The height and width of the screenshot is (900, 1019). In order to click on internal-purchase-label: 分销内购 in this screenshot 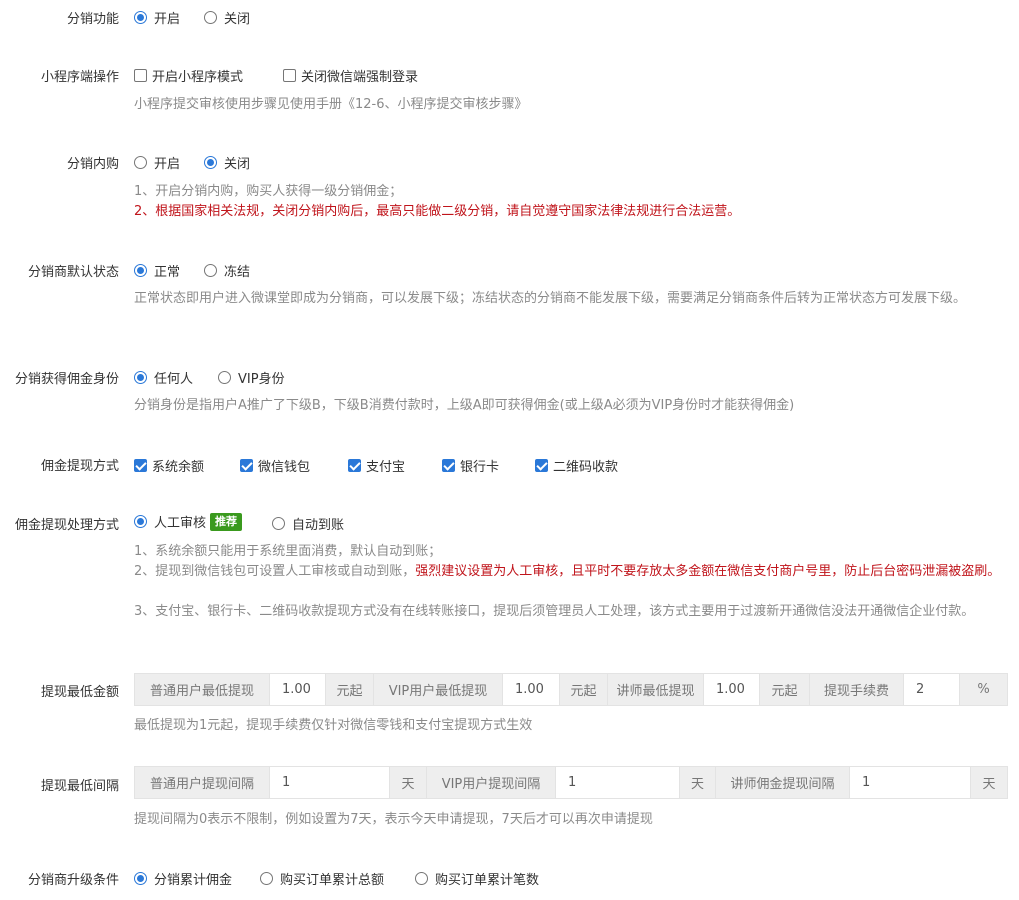, I will do `click(92, 164)`.